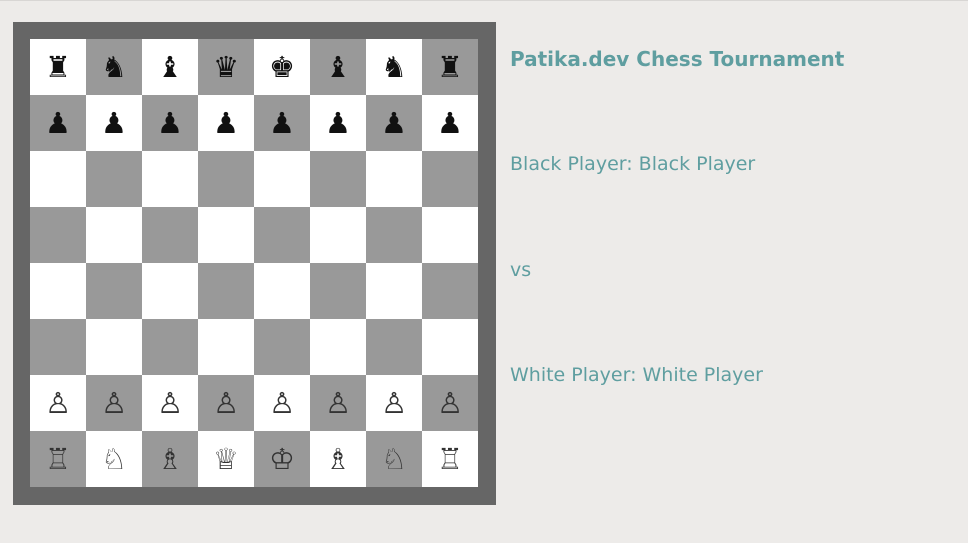 The height and width of the screenshot is (543, 968). I want to click on square-f7: ♟, so click(338, 123).